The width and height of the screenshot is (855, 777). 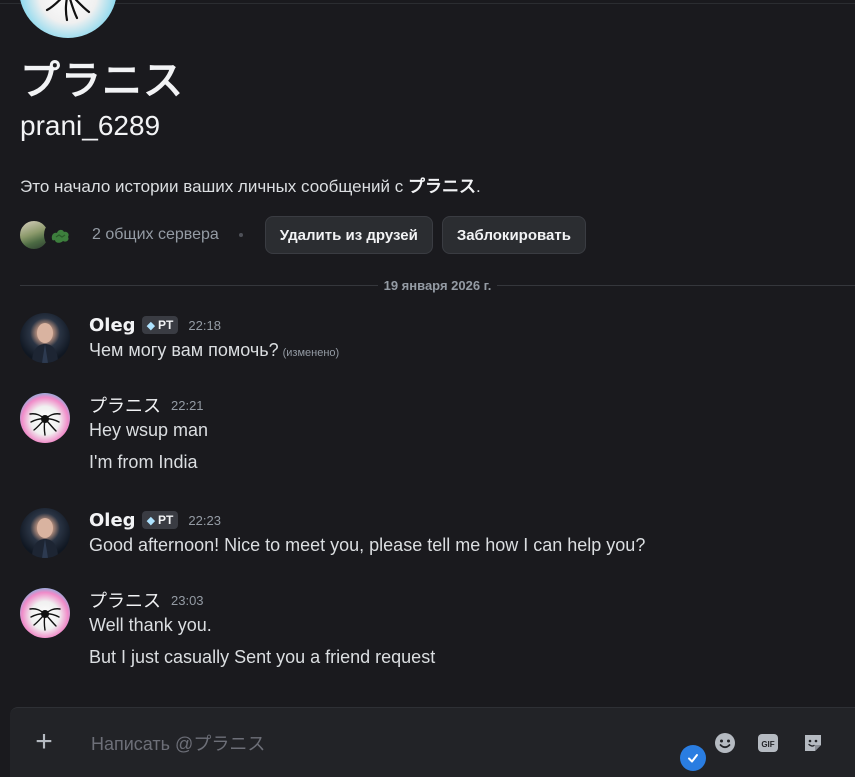 What do you see at coordinates (155, 235) in the screenshot?
I see `mutual-servers-link: 2 общих сервера` at bounding box center [155, 235].